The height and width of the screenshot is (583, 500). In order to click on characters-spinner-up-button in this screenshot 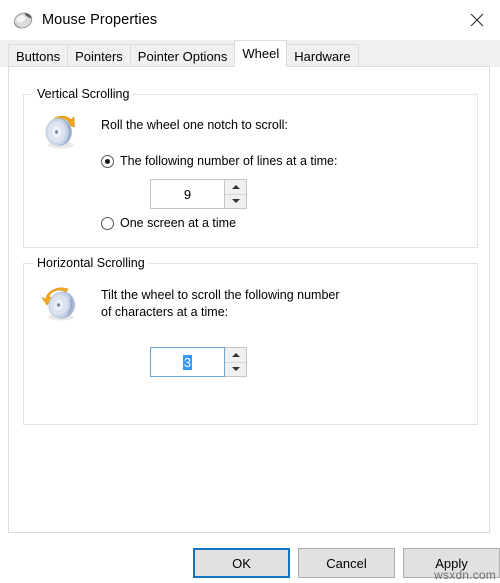, I will do `click(235, 355)`.